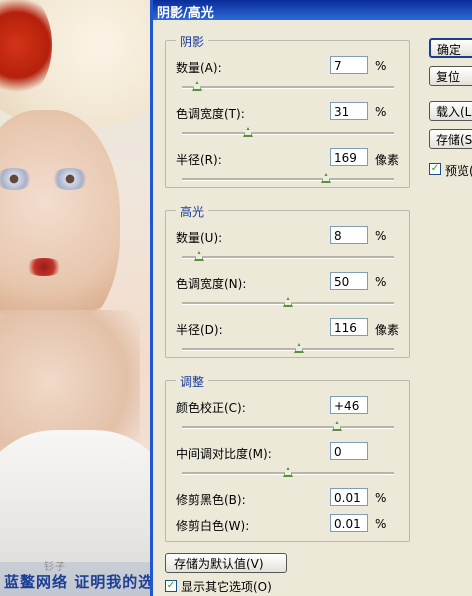  Describe the element at coordinates (381, 498) in the screenshot. I see `clip-black-unit: %` at that location.